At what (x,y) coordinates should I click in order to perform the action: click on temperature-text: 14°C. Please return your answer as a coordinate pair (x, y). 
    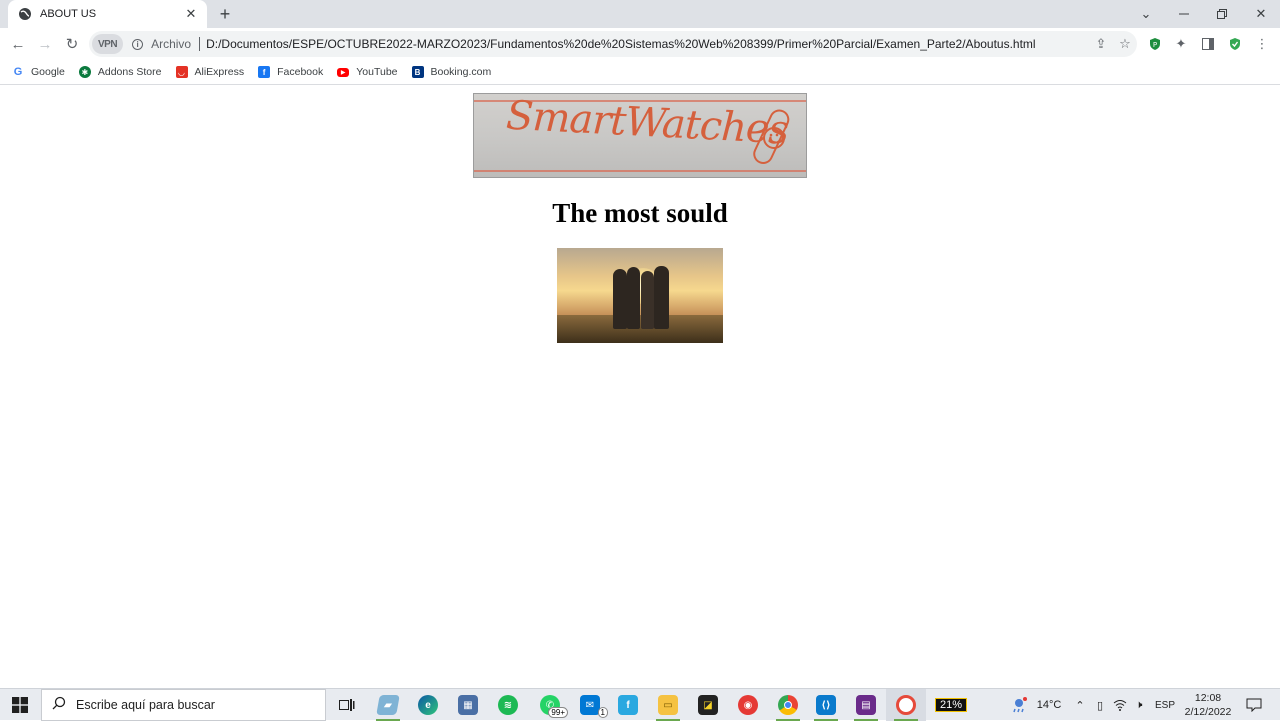
    Looking at the image, I should click on (1049, 705).